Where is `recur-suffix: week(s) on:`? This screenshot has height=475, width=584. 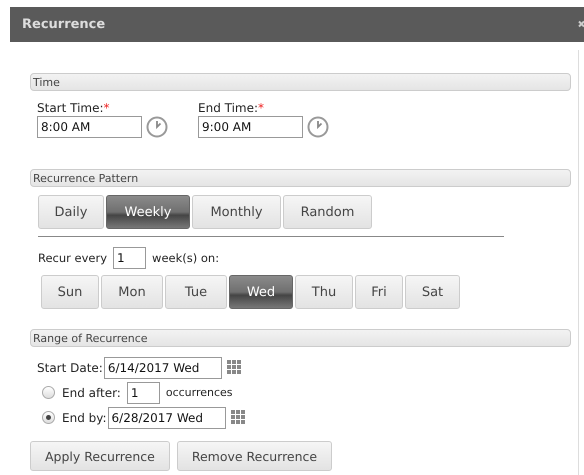 recur-suffix: week(s) on: is located at coordinates (186, 258).